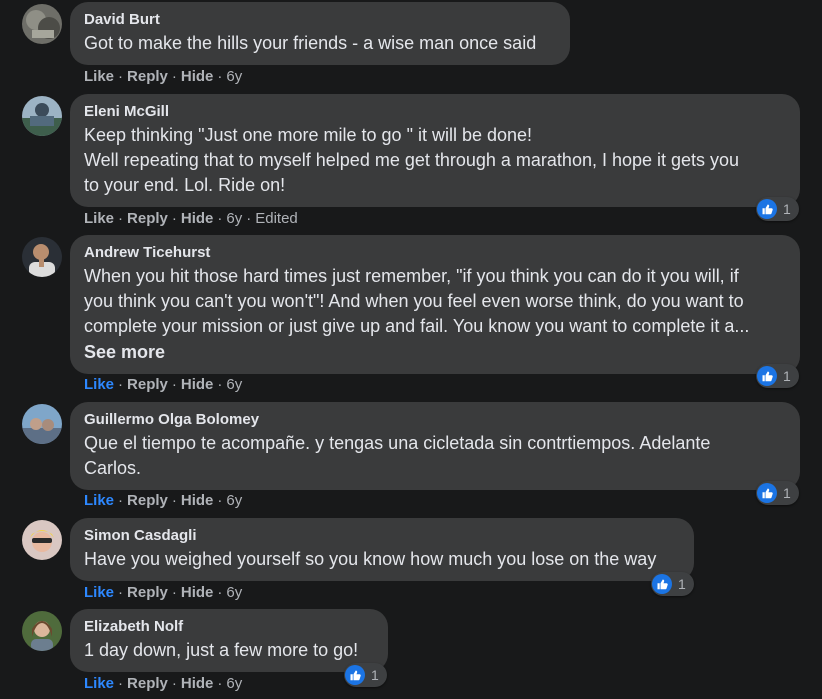 The image size is (822, 699). Describe the element at coordinates (229, 627) in the screenshot. I see `comment-author: Elizabeth Nolf` at that location.